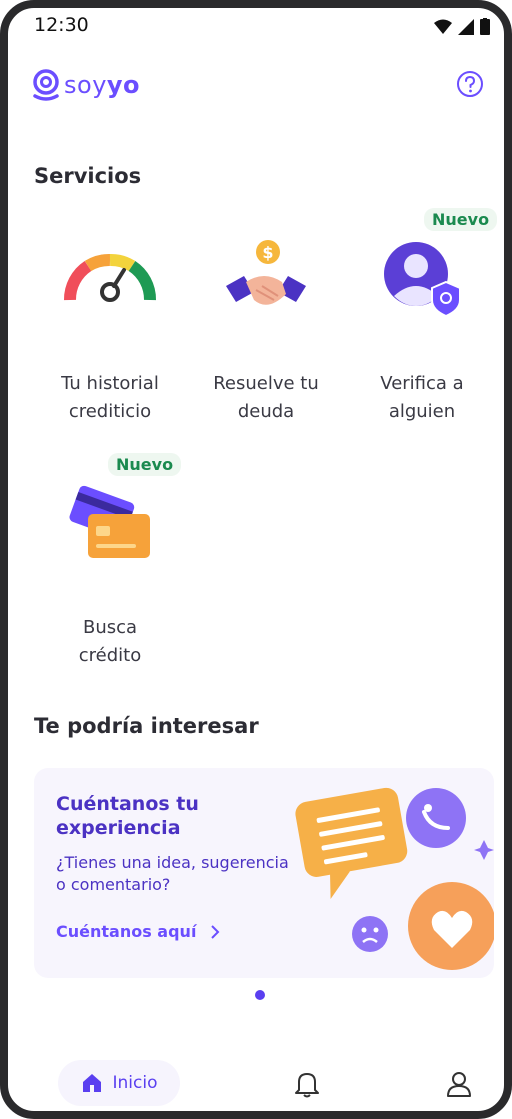  What do you see at coordinates (485, 26) in the screenshot?
I see `battery-icon` at bounding box center [485, 26].